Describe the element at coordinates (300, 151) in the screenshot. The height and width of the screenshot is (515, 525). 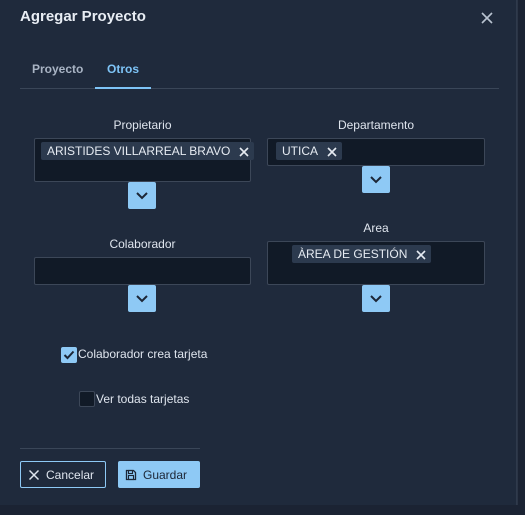
I see `departamento-chip-label: UTICA` at that location.